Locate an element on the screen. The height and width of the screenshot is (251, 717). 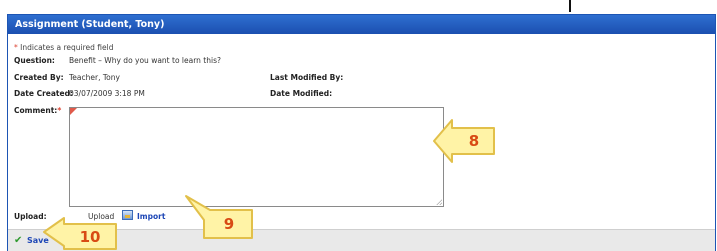
date-created-value: 03/07/2009 3:18 PM is located at coordinates (107, 93).